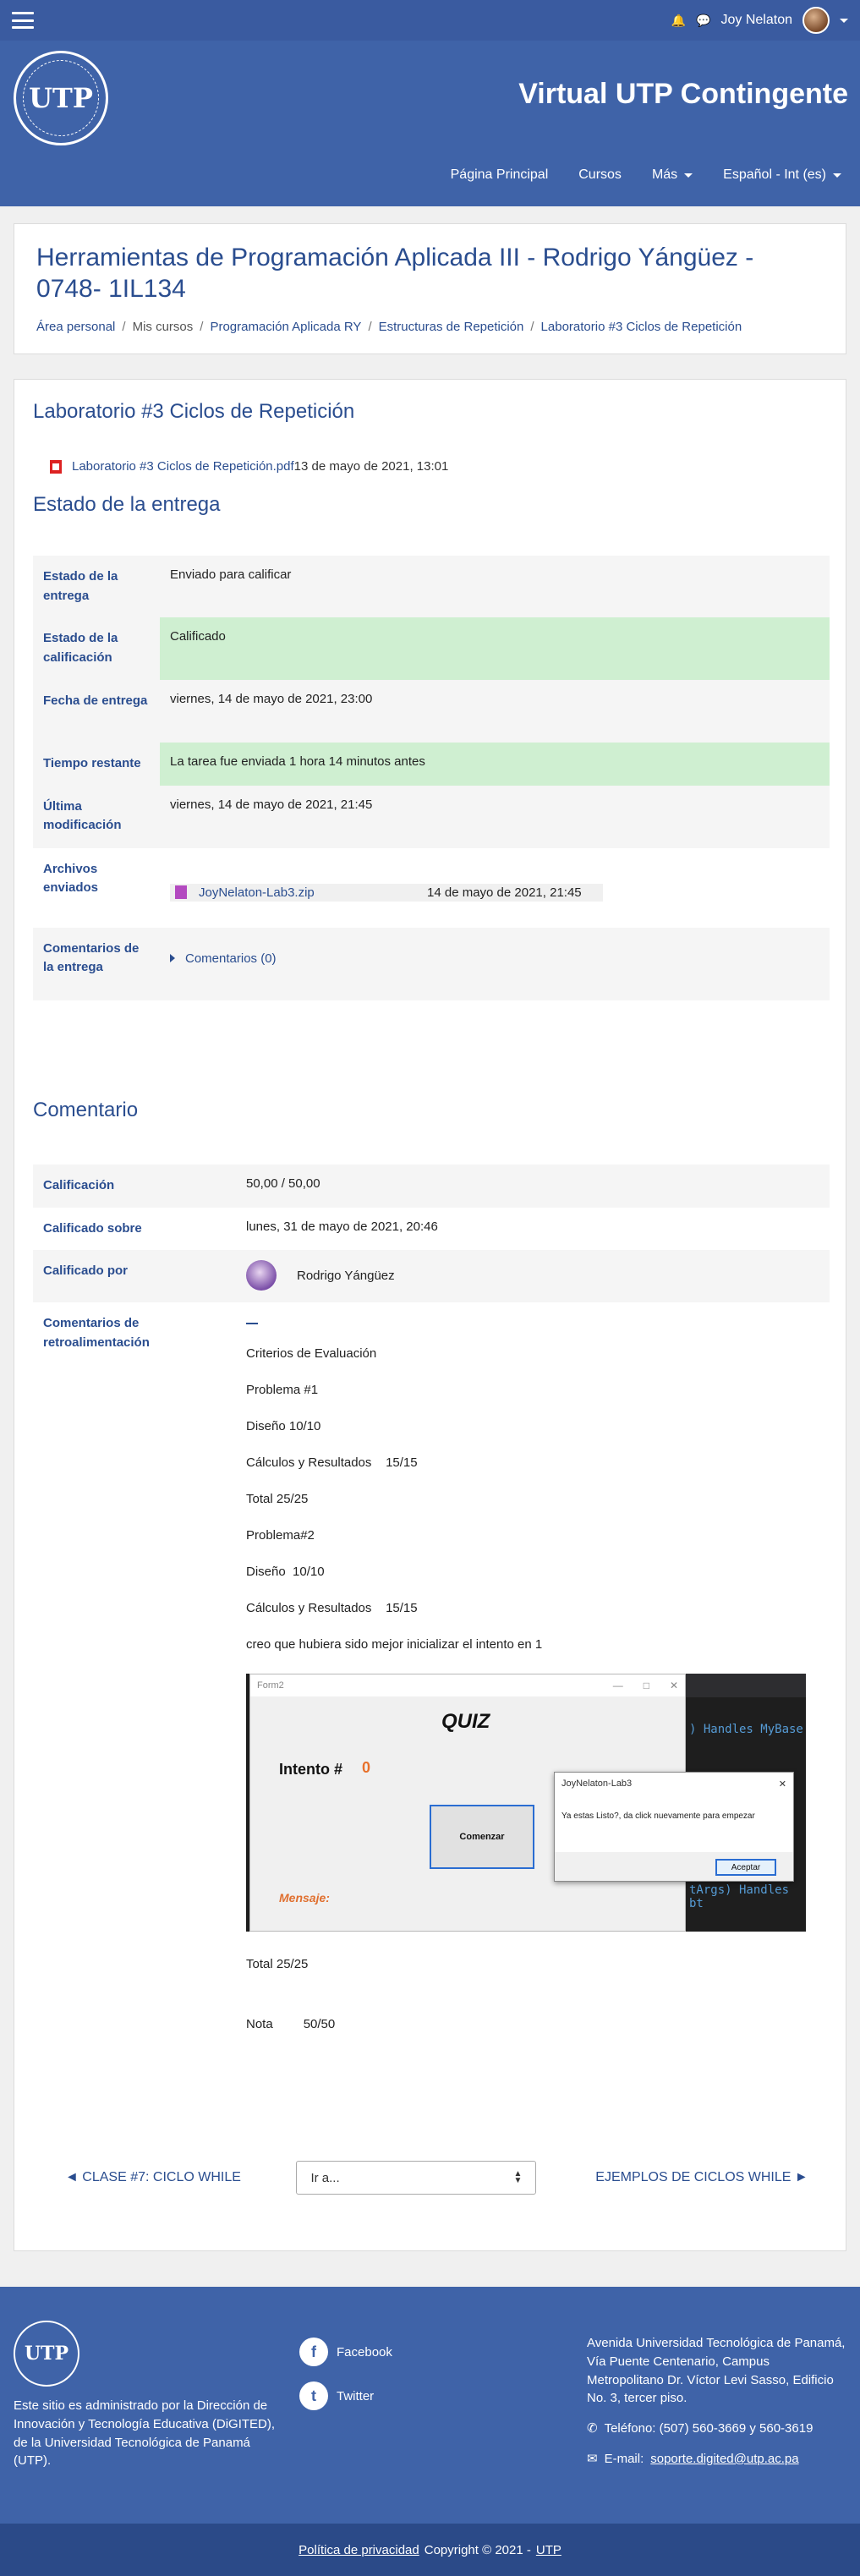  Describe the element at coordinates (504, 892) in the screenshot. I see `submitted-file-date: 14 de mayo de 2021, 21:45` at that location.